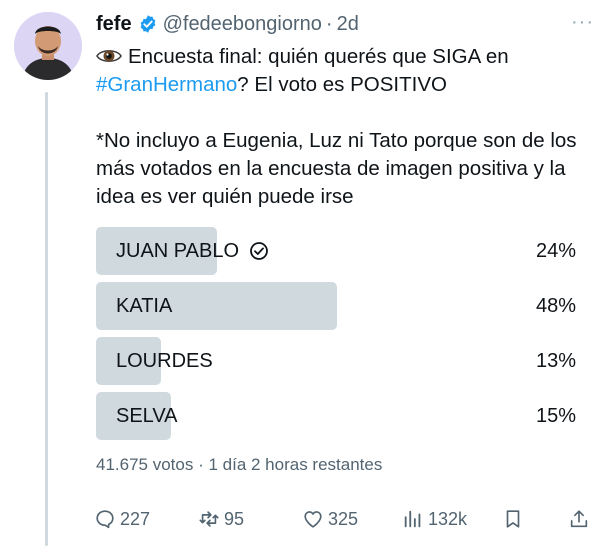 The width and height of the screenshot is (610, 546). I want to click on bookmark-button, so click(515, 519).